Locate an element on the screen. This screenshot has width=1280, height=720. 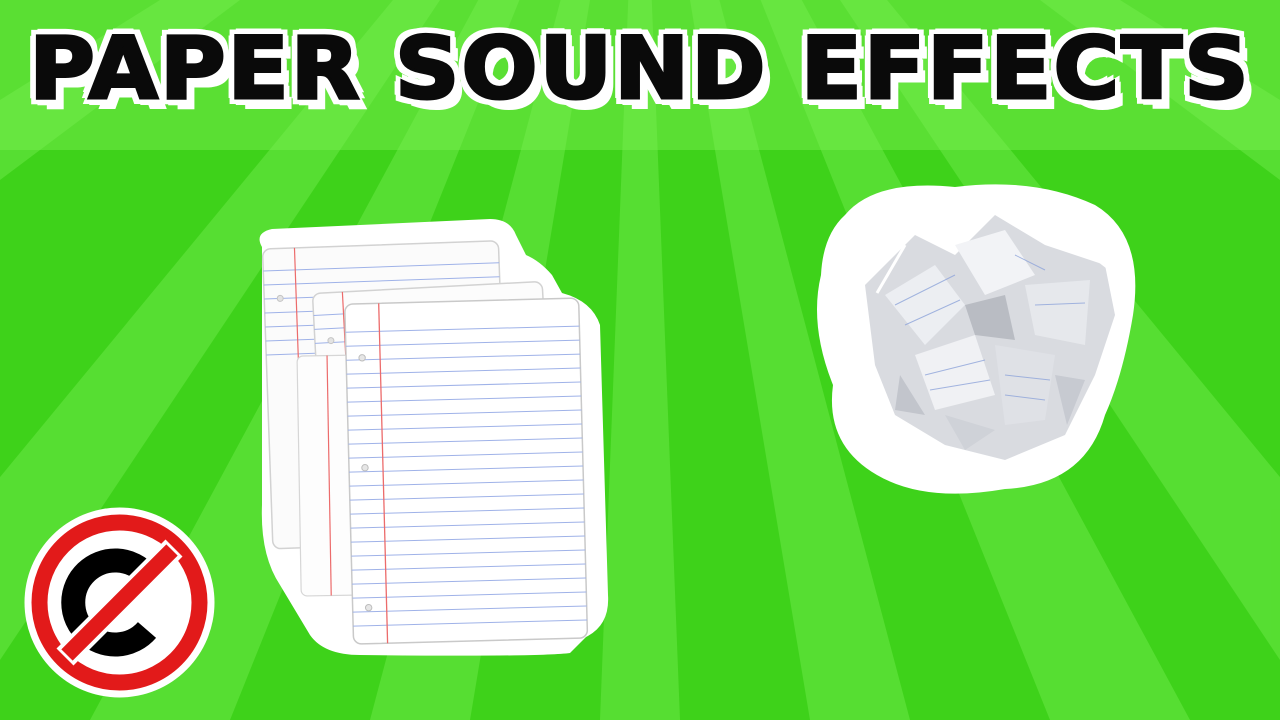
crumpled-paper-image is located at coordinates (976, 339).